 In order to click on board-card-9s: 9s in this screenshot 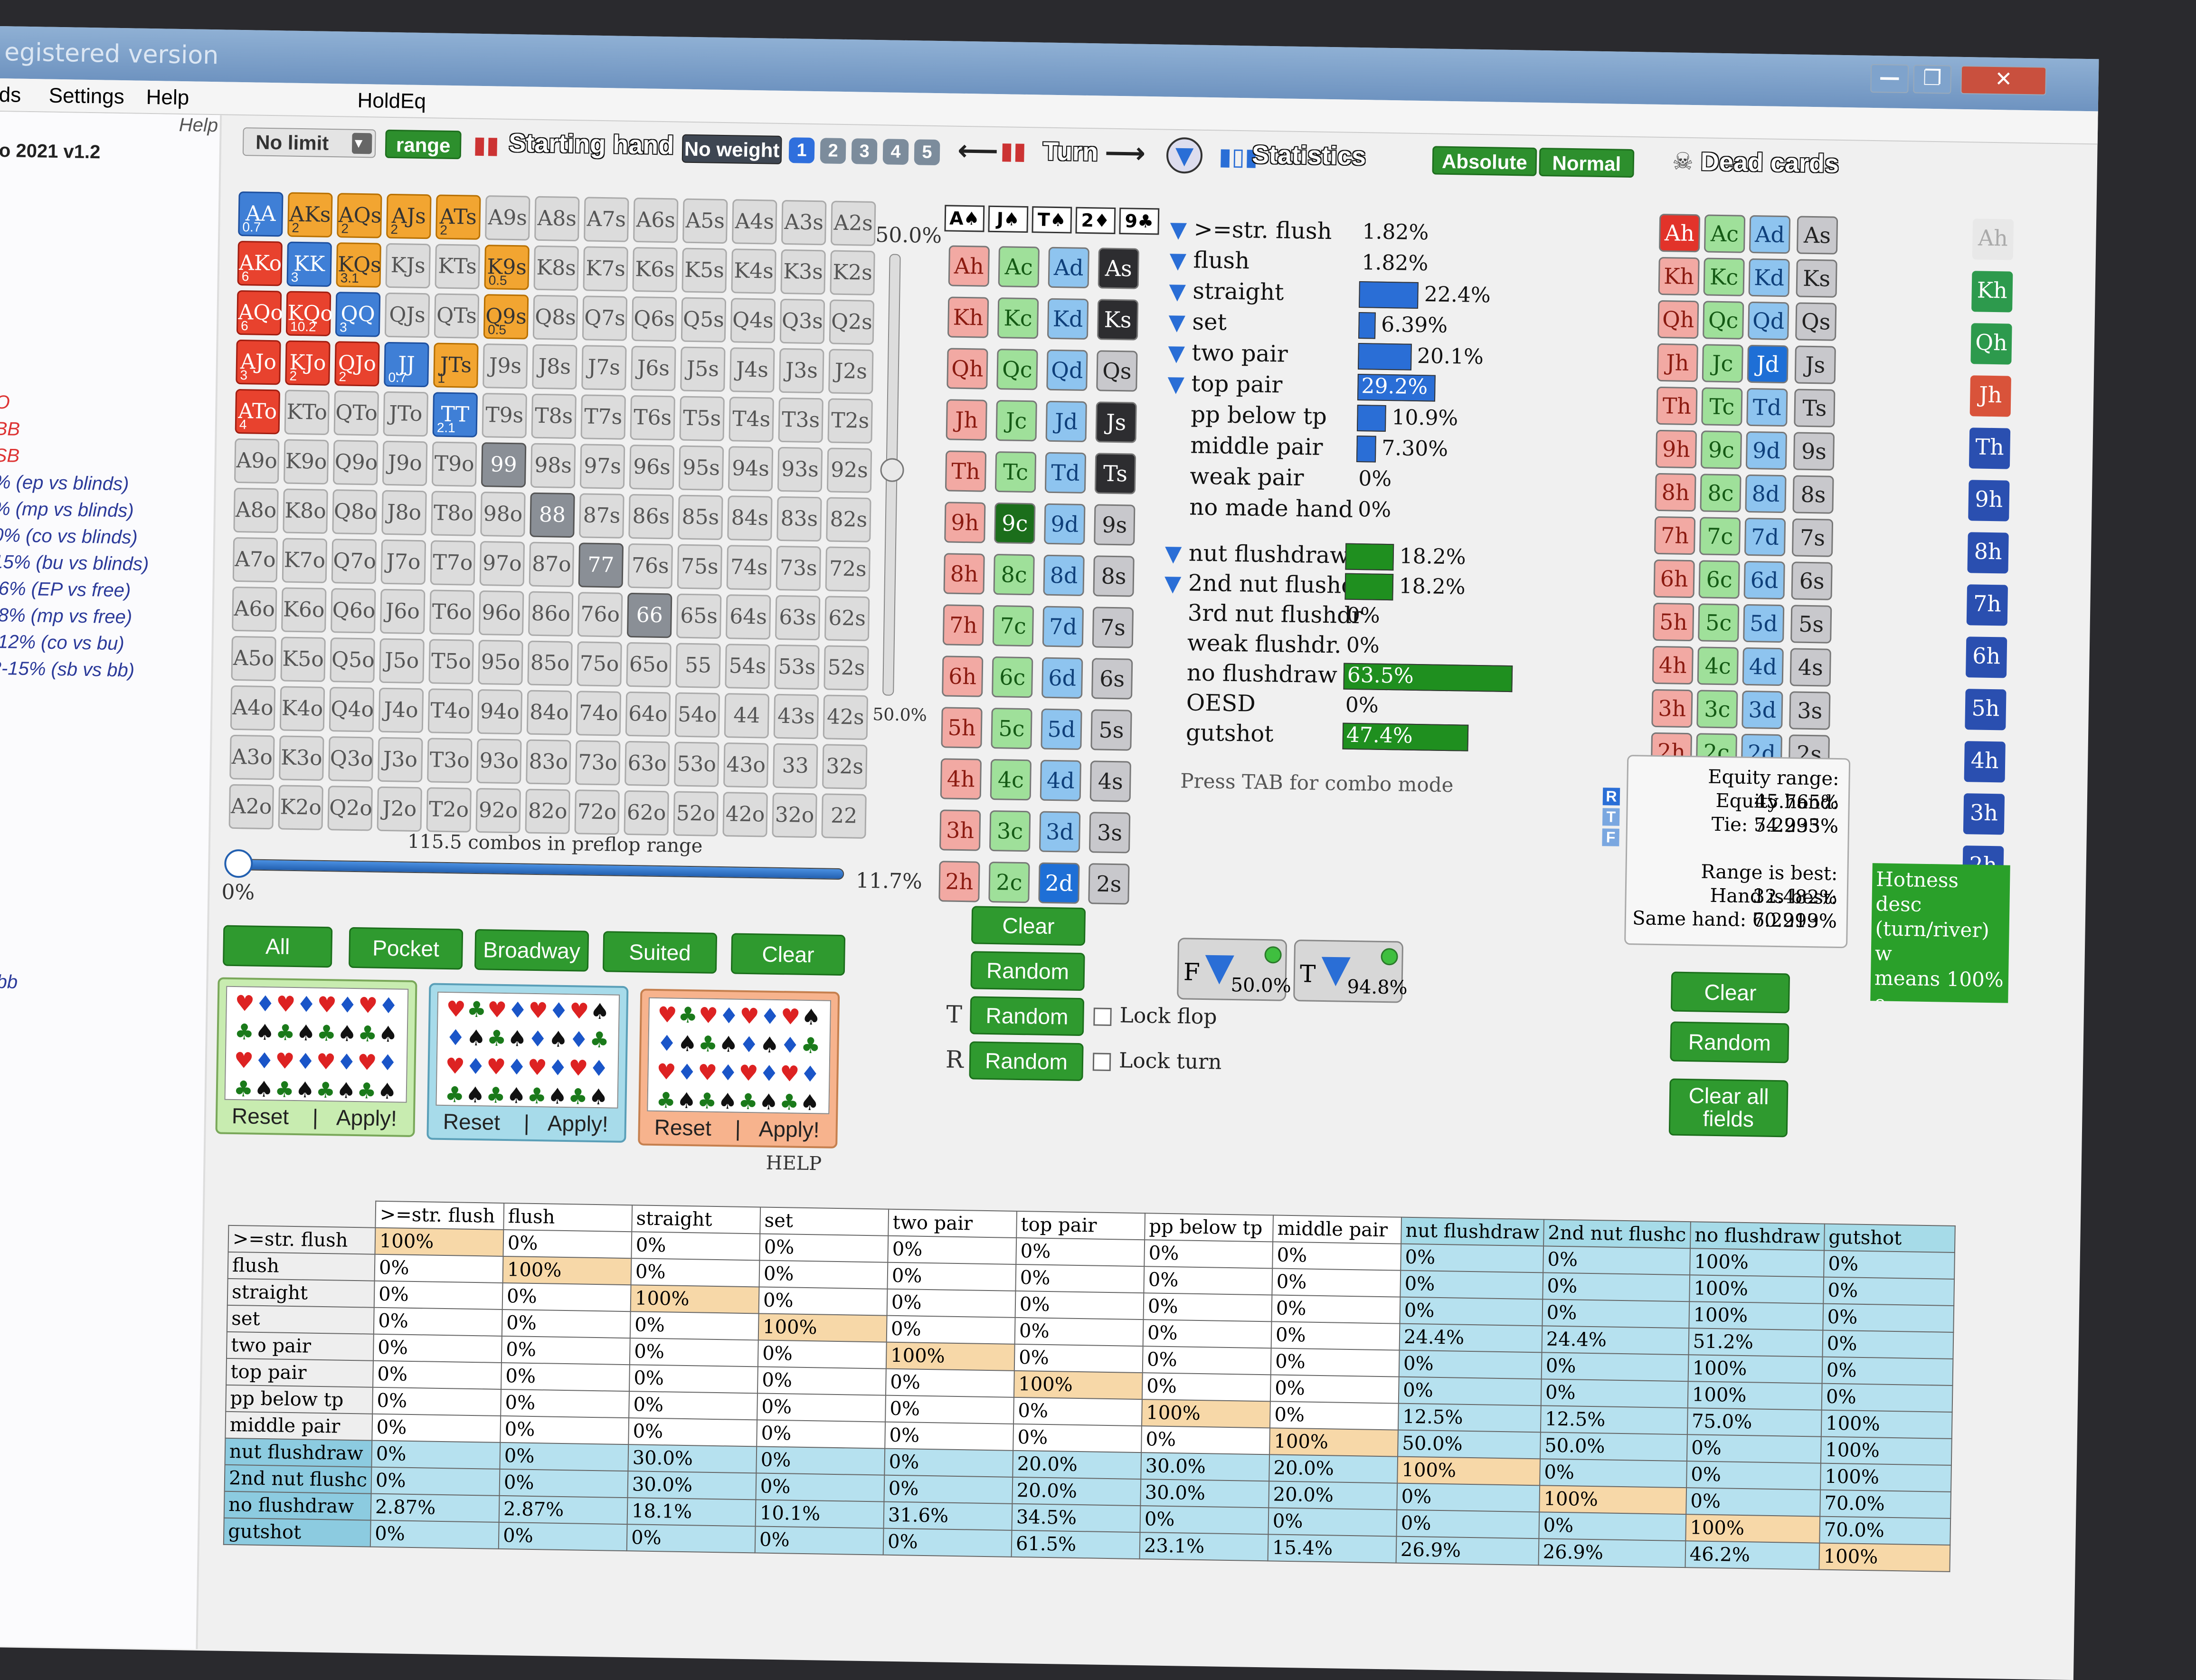, I will do `click(1115, 525)`.